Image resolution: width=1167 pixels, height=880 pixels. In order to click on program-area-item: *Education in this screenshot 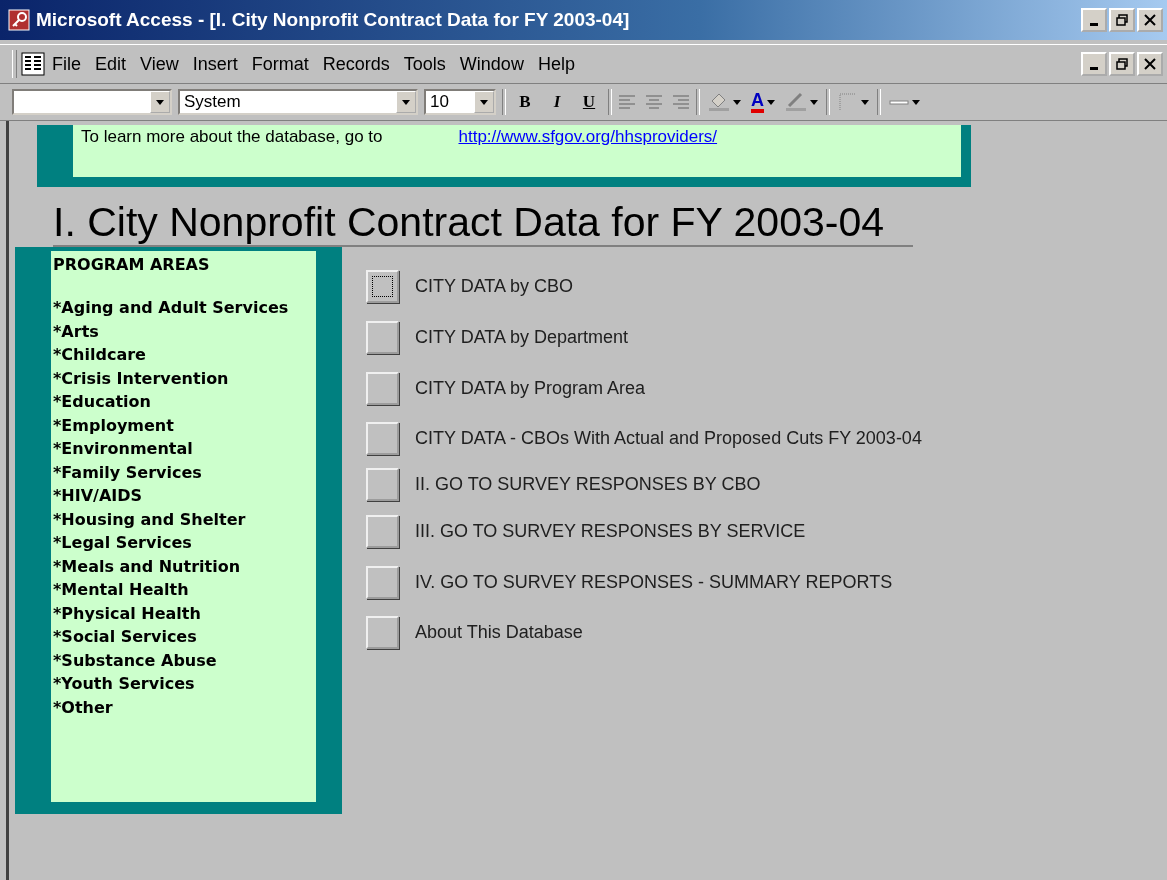, I will do `click(102, 402)`.